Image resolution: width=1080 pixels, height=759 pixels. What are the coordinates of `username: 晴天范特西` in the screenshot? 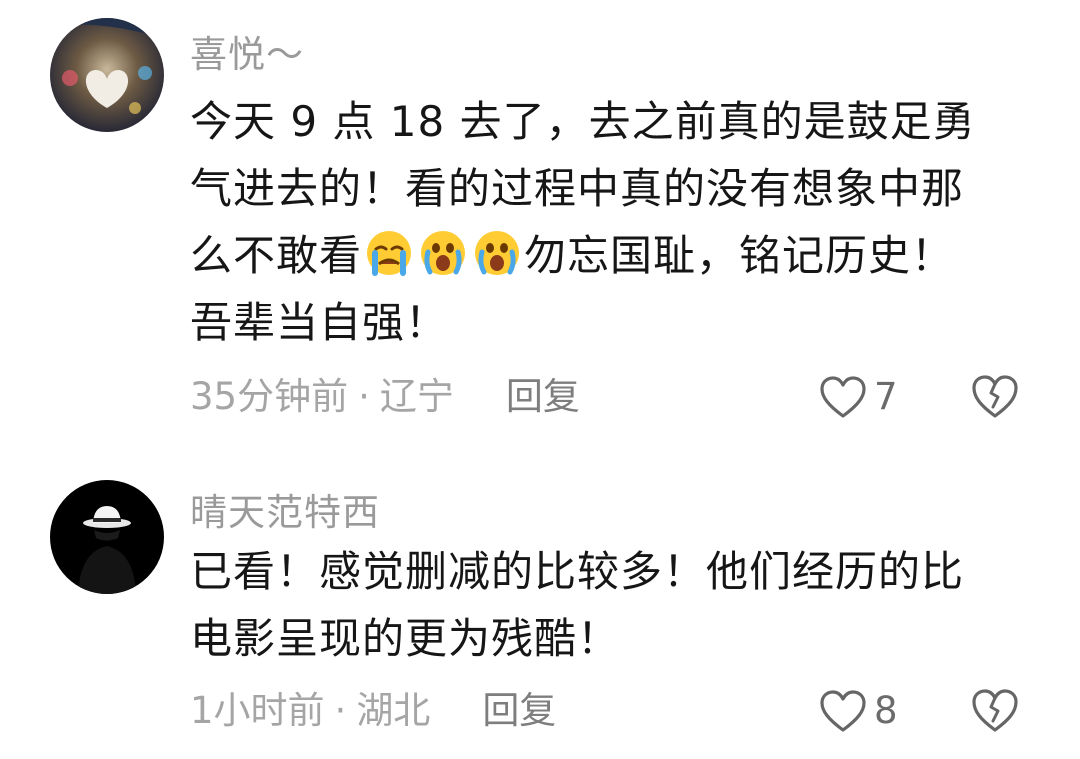 It's located at (285, 509).